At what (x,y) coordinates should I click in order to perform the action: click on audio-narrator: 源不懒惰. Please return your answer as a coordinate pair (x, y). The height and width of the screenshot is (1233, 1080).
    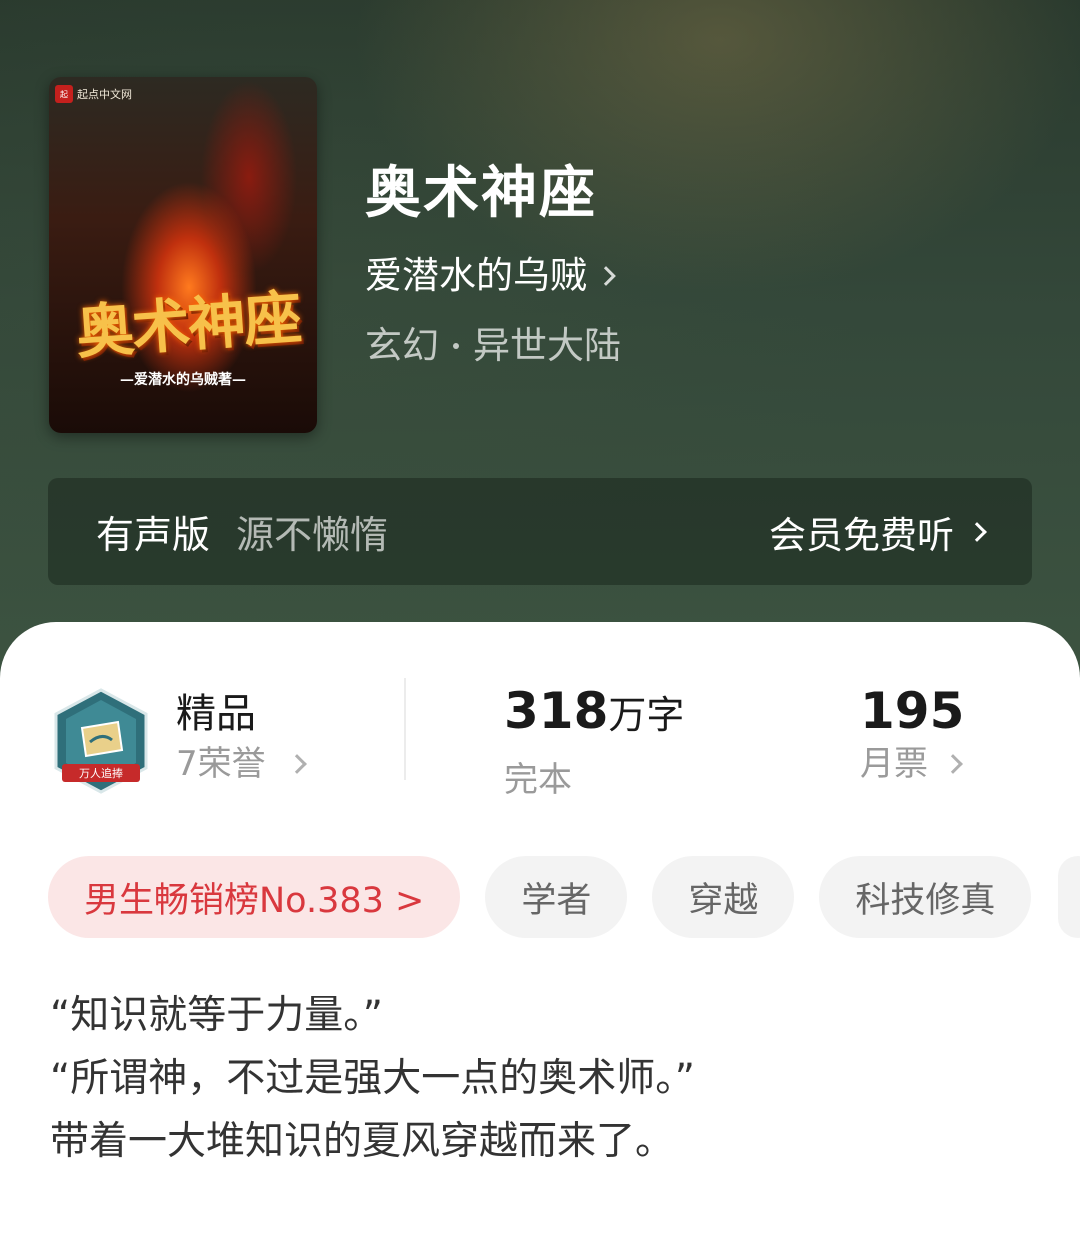
    Looking at the image, I should click on (312, 535).